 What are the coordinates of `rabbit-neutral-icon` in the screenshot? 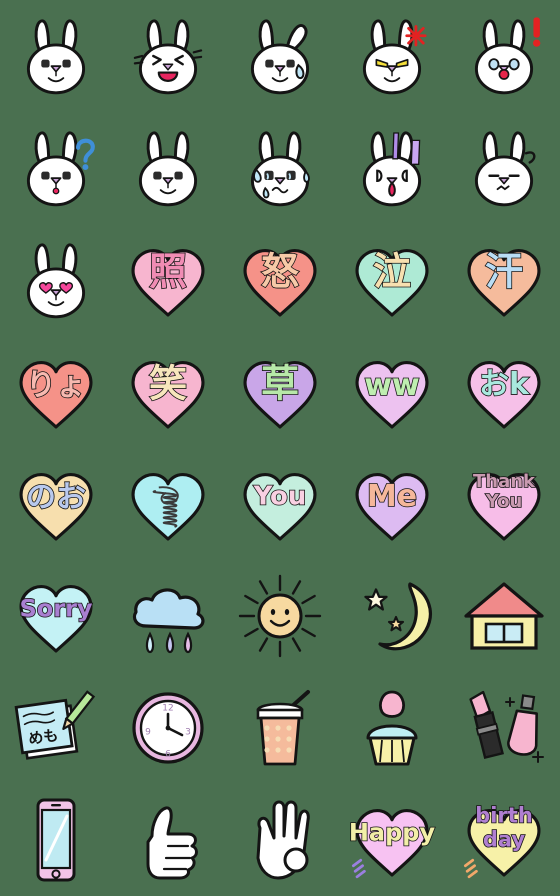 It's located at (56, 56).